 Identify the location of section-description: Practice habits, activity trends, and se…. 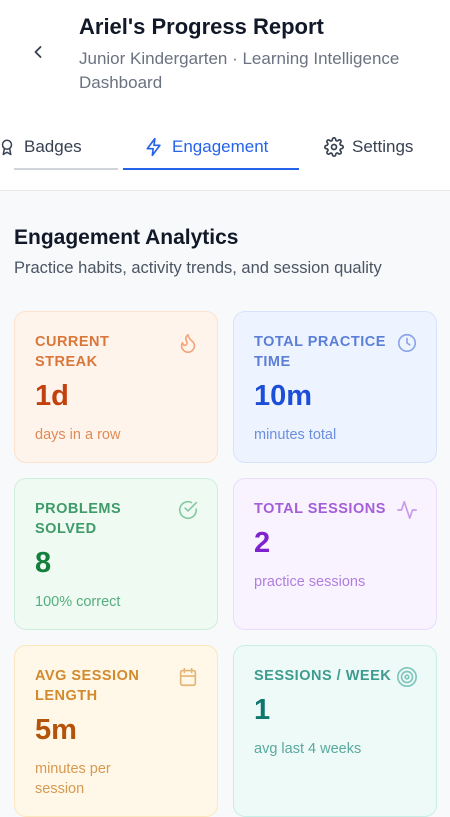
(198, 268).